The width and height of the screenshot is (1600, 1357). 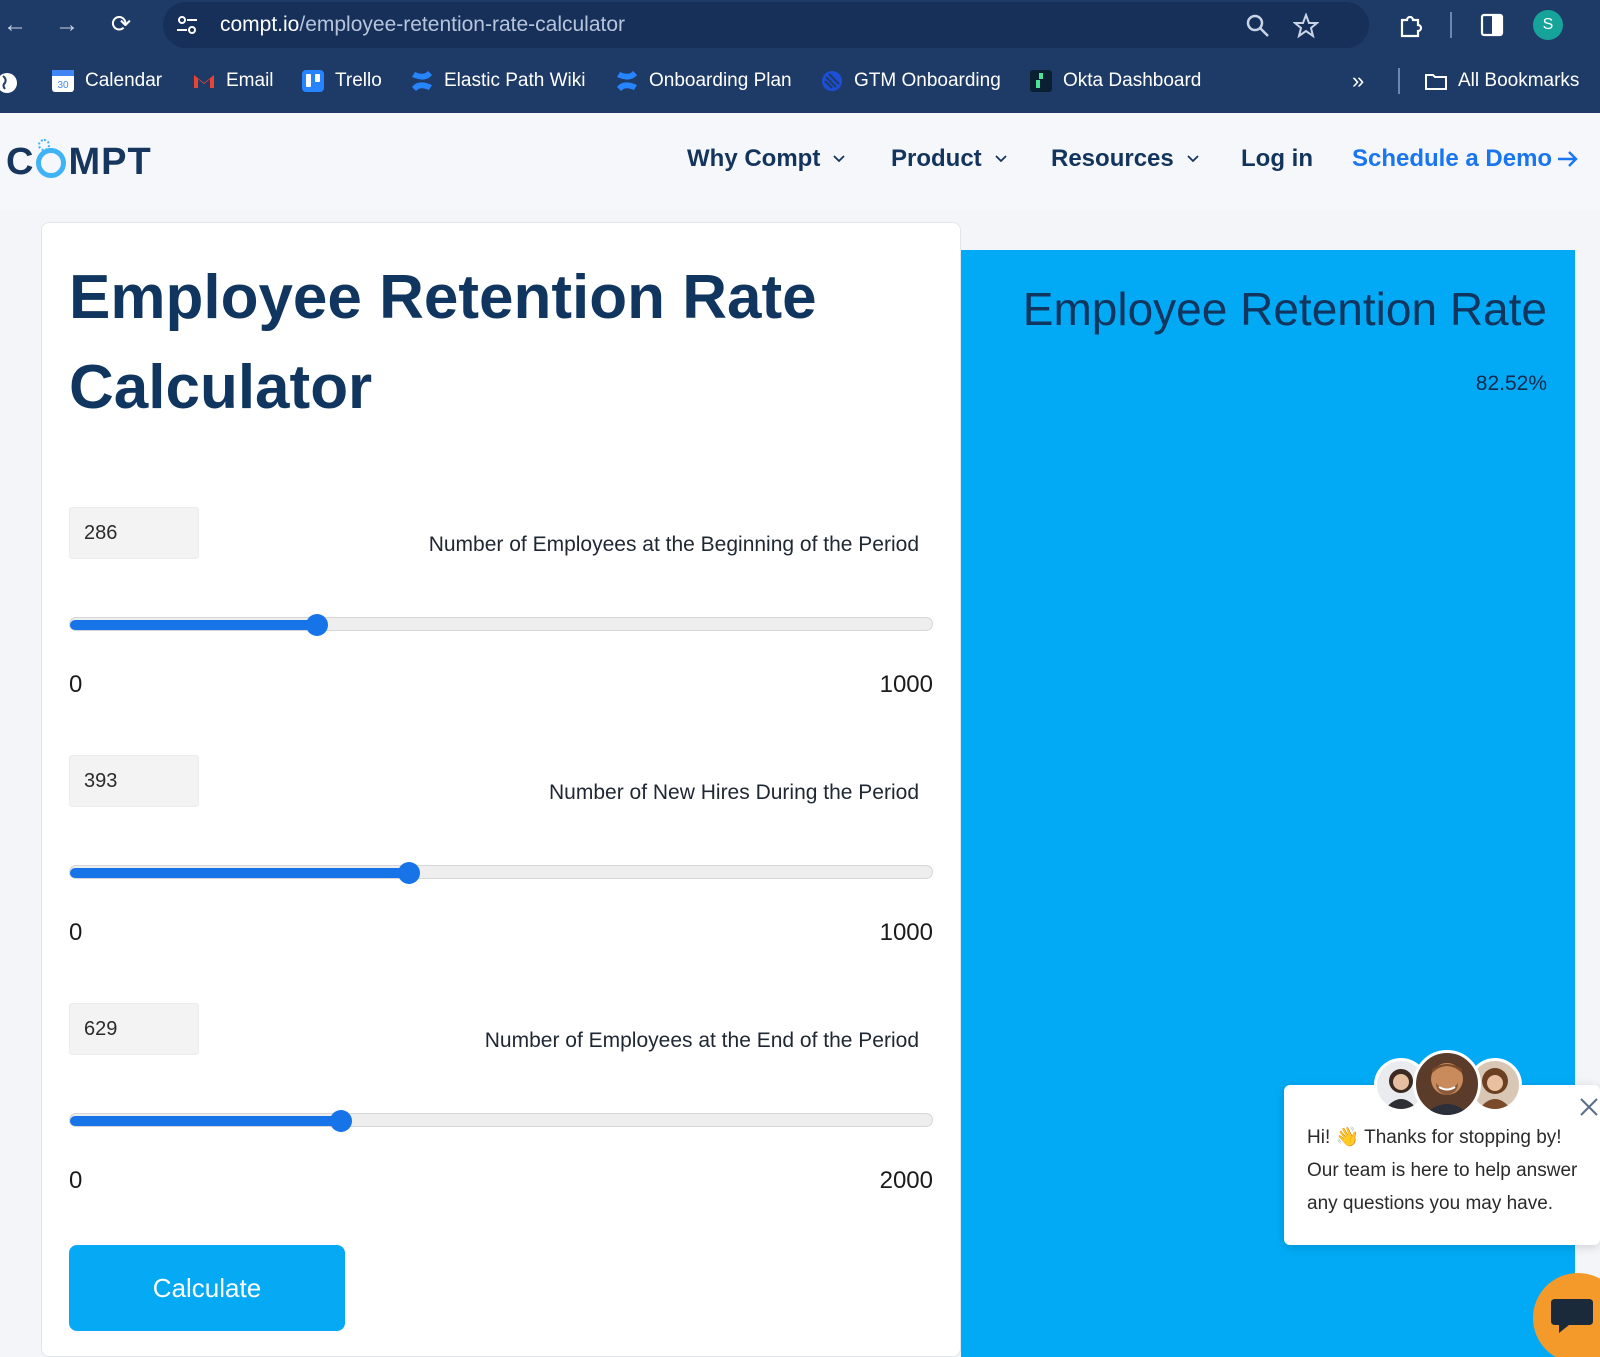 I want to click on reload-icon: ⟳, so click(x=121, y=25).